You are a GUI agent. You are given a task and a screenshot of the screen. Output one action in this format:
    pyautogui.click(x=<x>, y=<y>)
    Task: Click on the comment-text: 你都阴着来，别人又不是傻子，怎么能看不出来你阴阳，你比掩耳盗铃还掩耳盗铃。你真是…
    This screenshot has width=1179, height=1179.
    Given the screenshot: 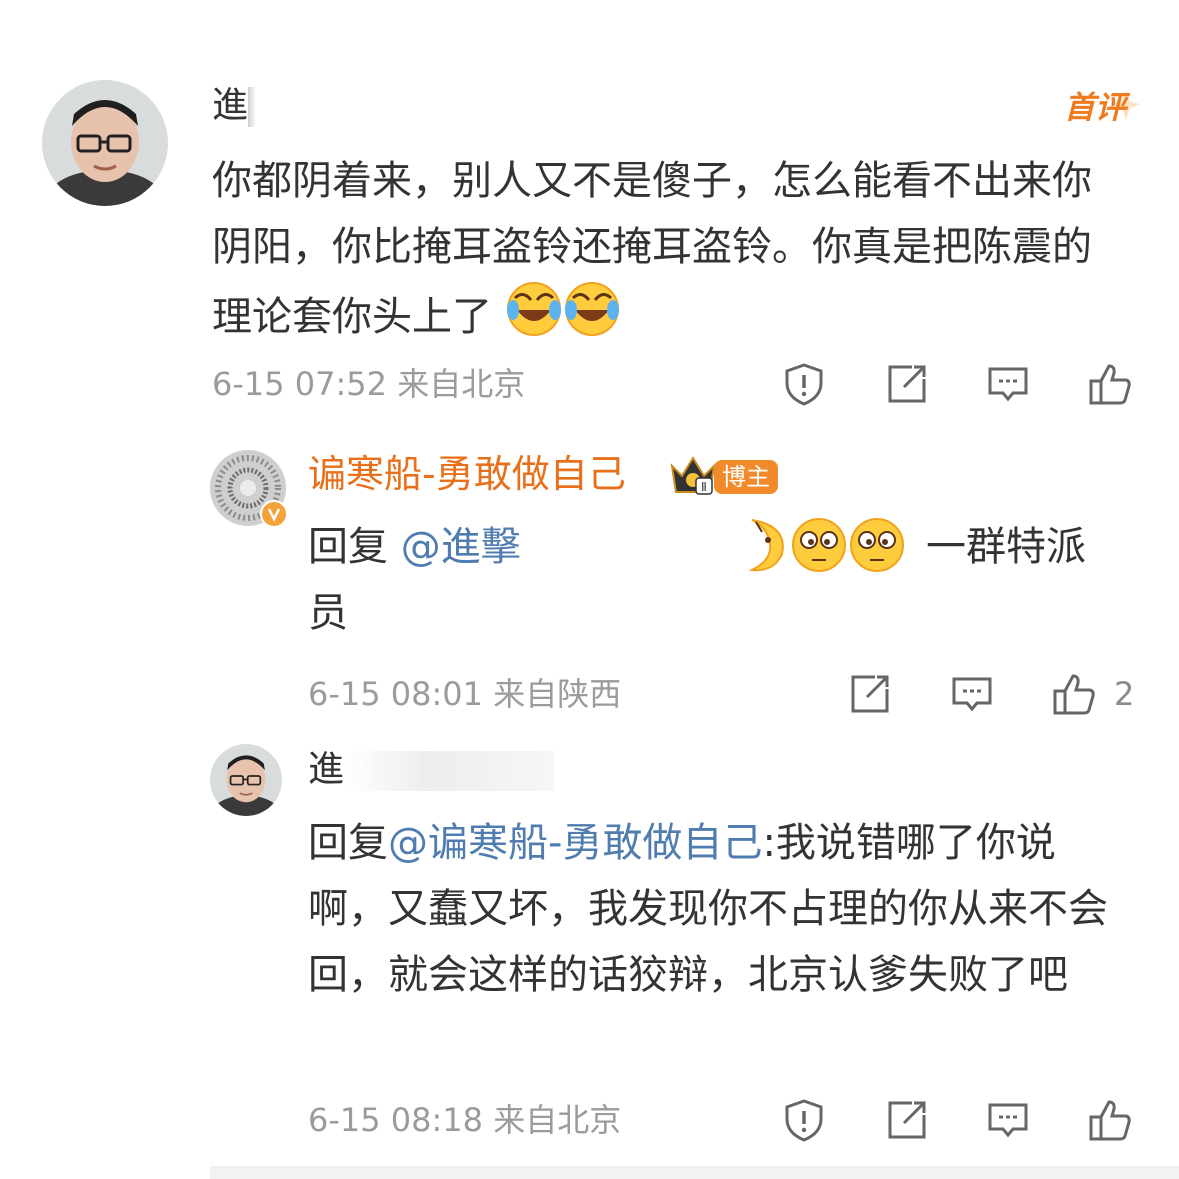 What is the action you would take?
    pyautogui.click(x=662, y=253)
    